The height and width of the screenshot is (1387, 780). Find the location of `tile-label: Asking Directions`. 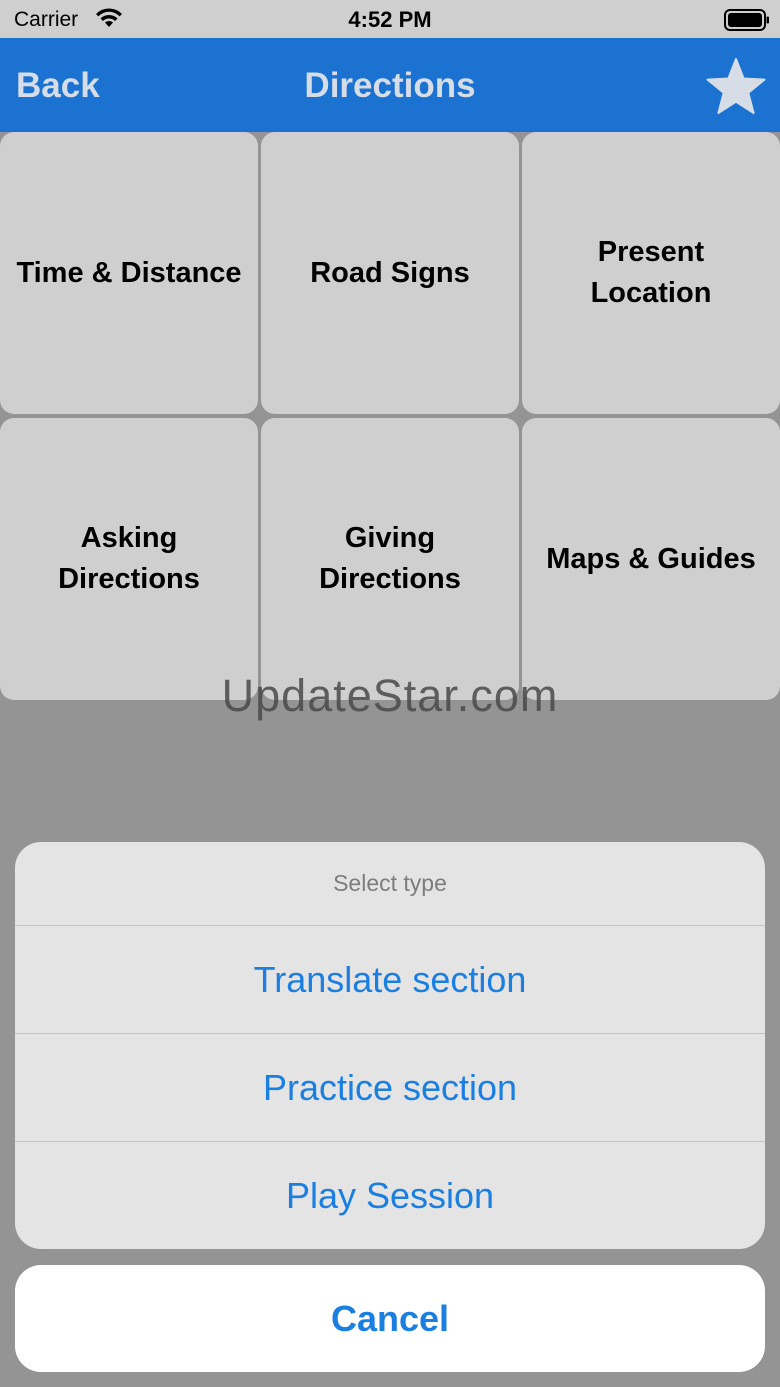

tile-label: Asking Directions is located at coordinates (129, 558).